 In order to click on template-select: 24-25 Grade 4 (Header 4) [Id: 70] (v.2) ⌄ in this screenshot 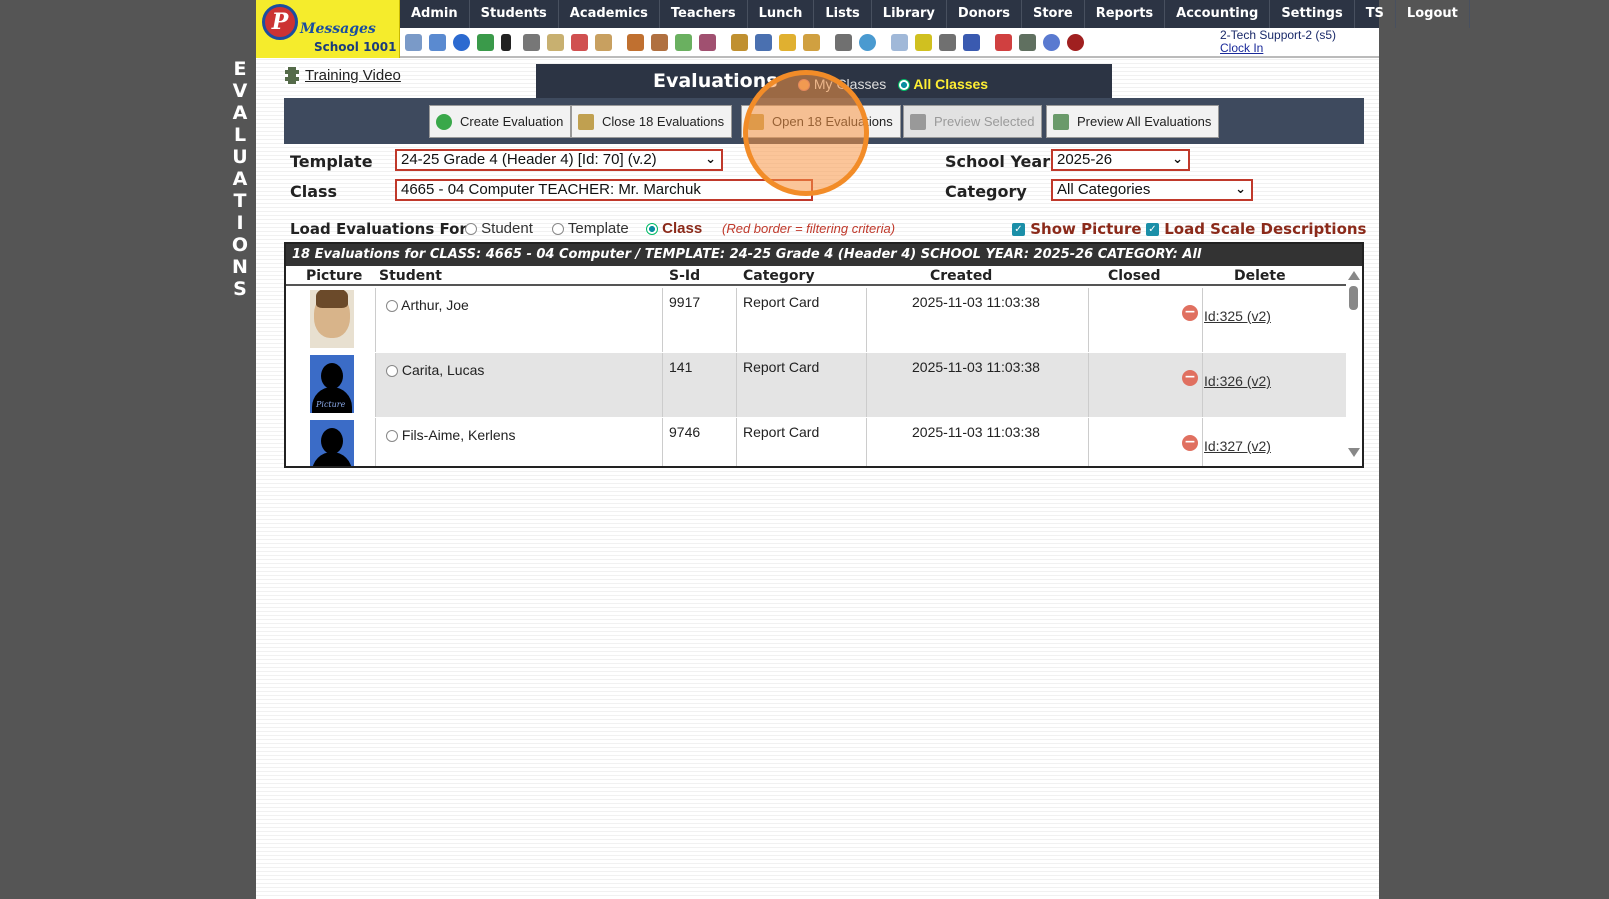, I will do `click(559, 160)`.